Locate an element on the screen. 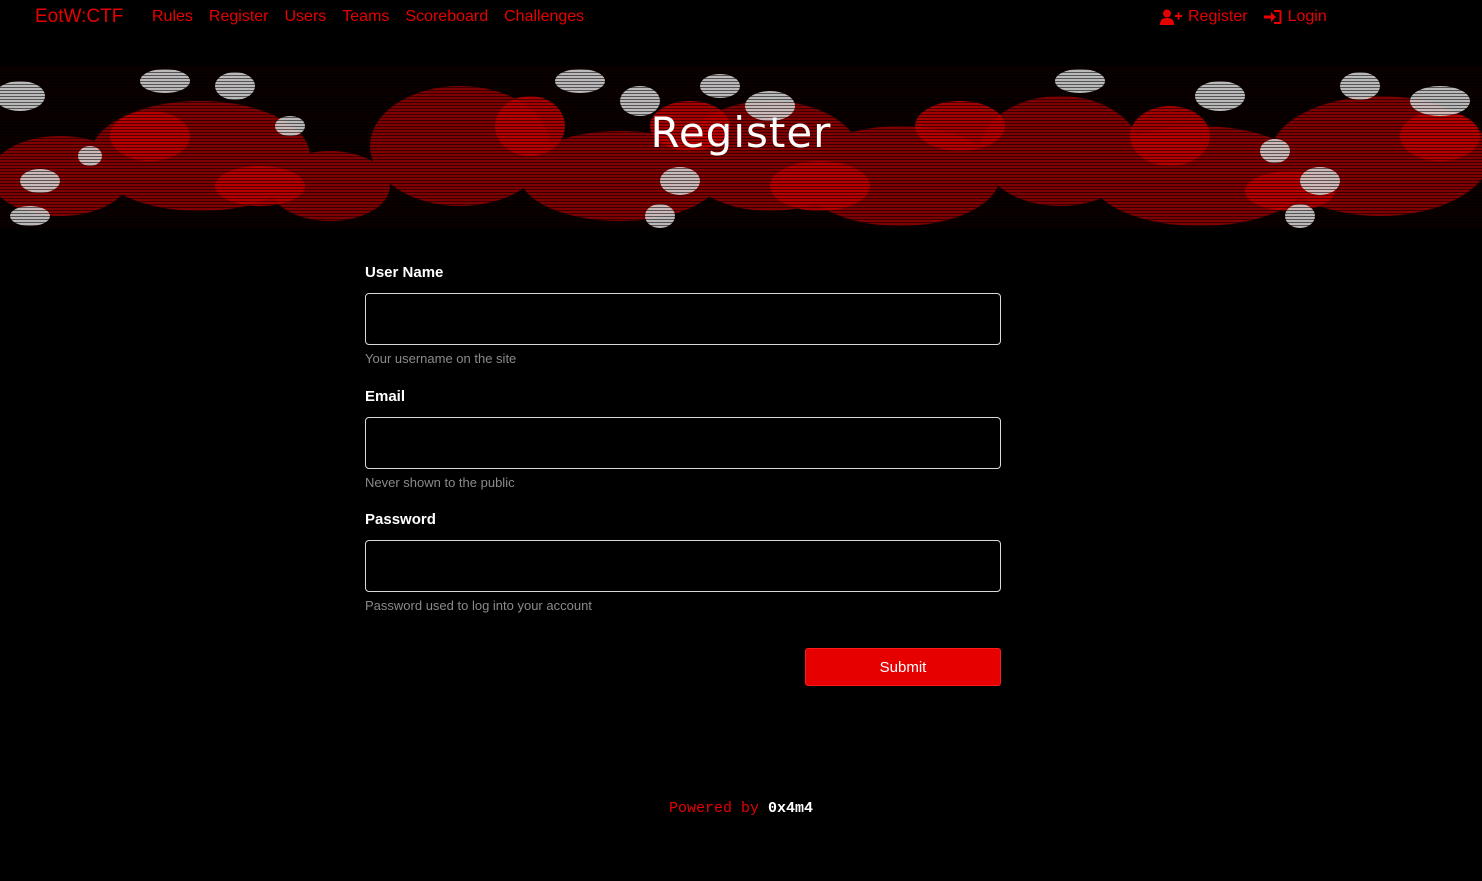 Image resolution: width=1482 pixels, height=881 pixels. email-field-group: Email Never shown to the public is located at coordinates (683, 440).